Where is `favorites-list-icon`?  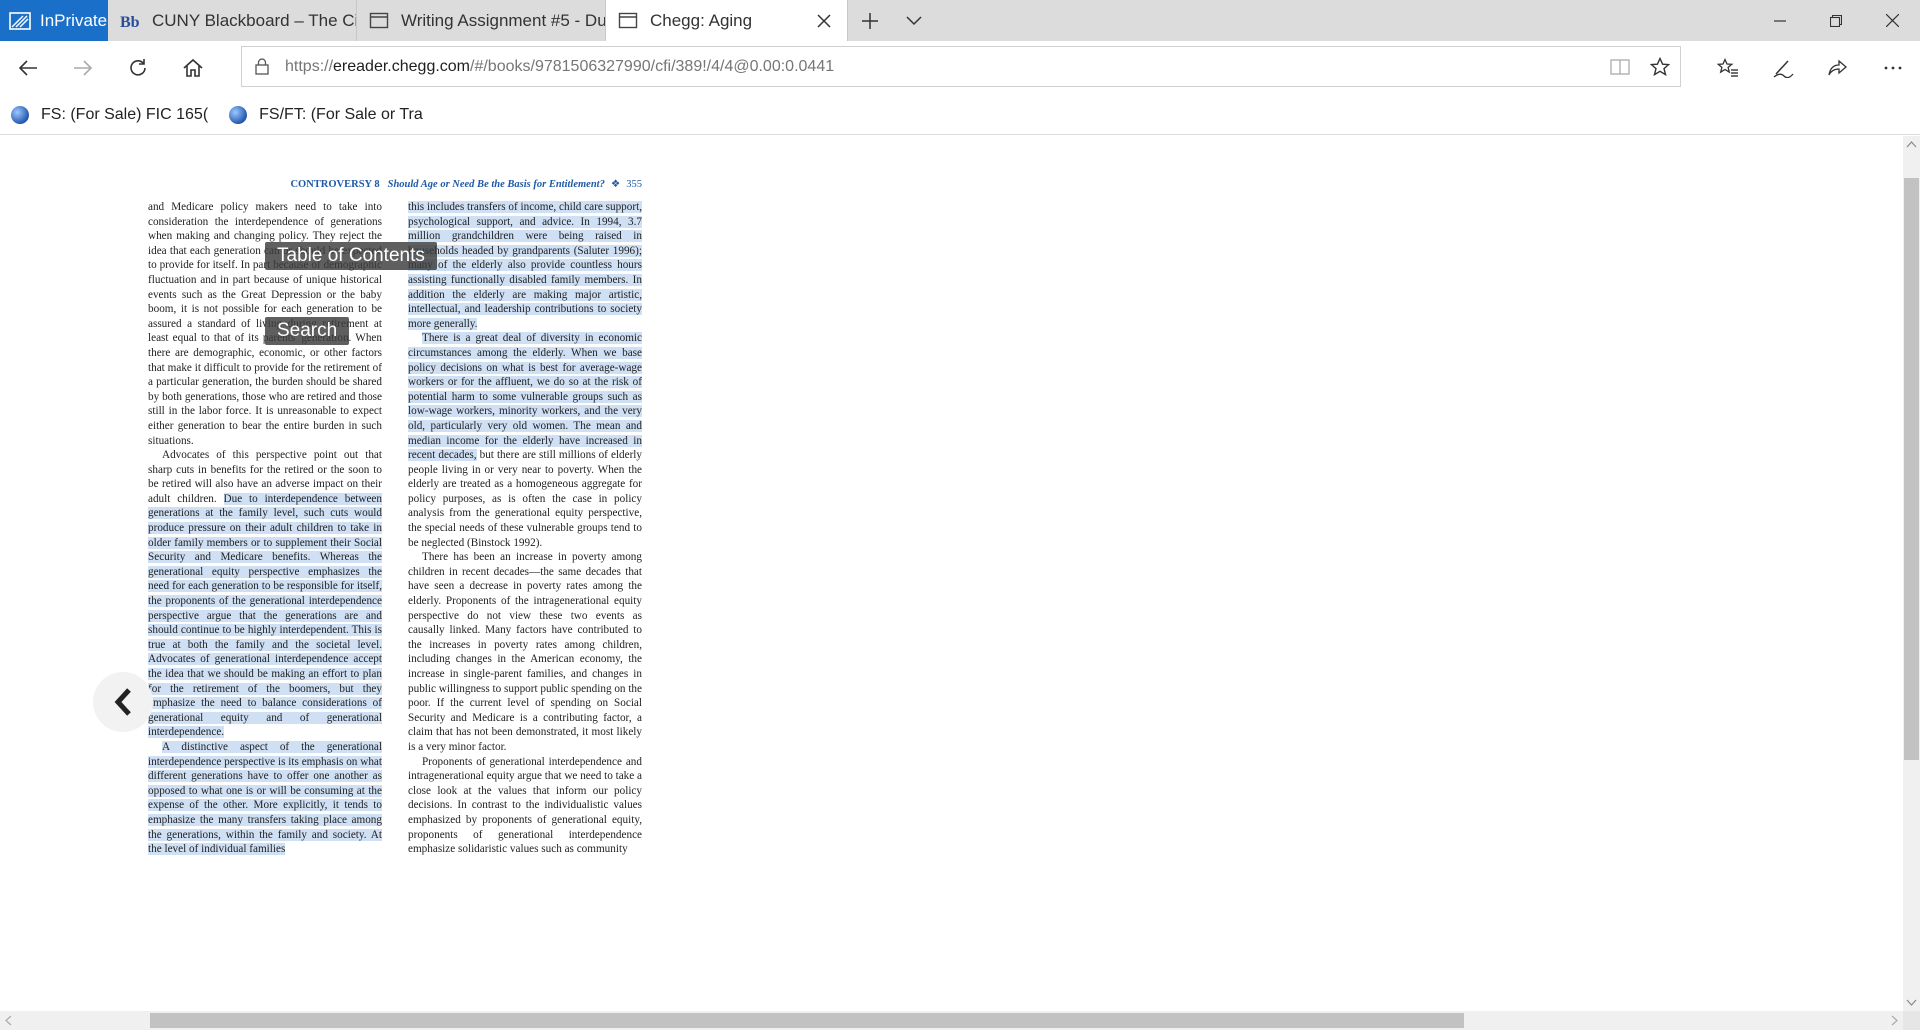 favorites-list-icon is located at coordinates (1727, 67).